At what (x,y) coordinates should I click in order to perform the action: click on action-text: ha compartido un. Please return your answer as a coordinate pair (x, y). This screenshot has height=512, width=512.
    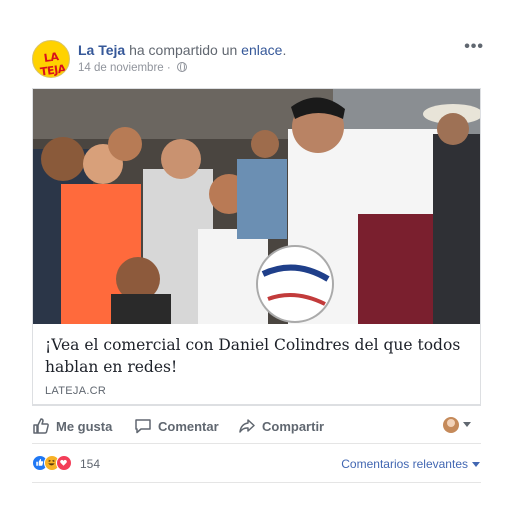
    Looking at the image, I should click on (183, 50).